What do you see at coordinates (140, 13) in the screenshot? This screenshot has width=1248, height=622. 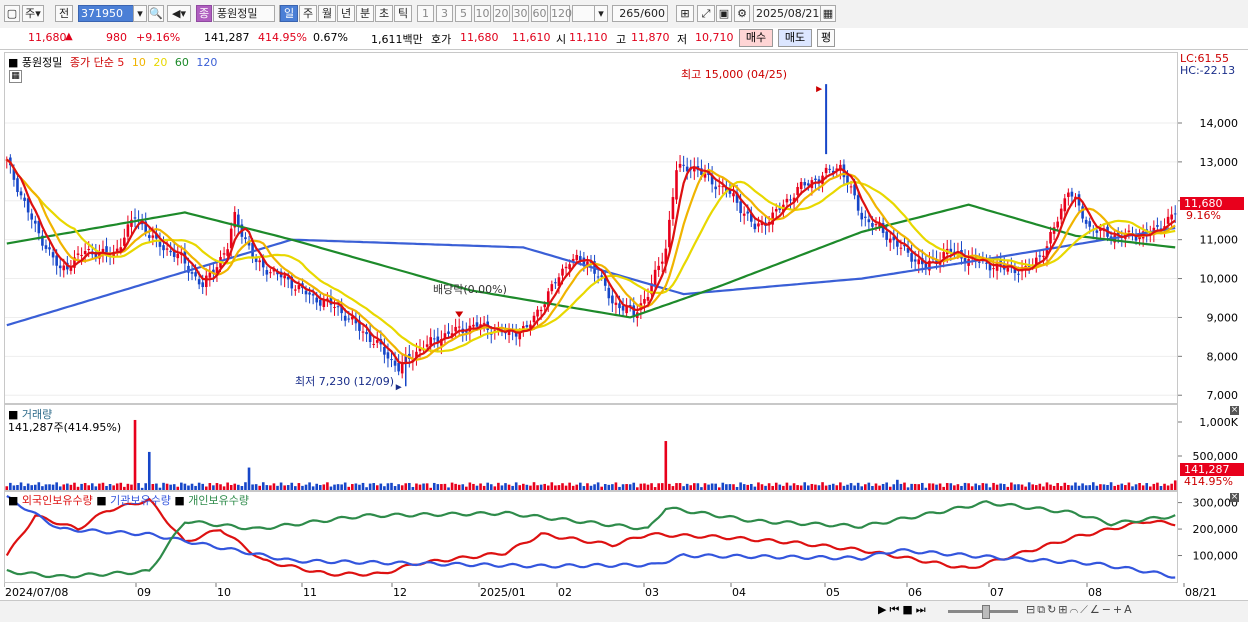 I see `code-dropdown-icon: ▾` at bounding box center [140, 13].